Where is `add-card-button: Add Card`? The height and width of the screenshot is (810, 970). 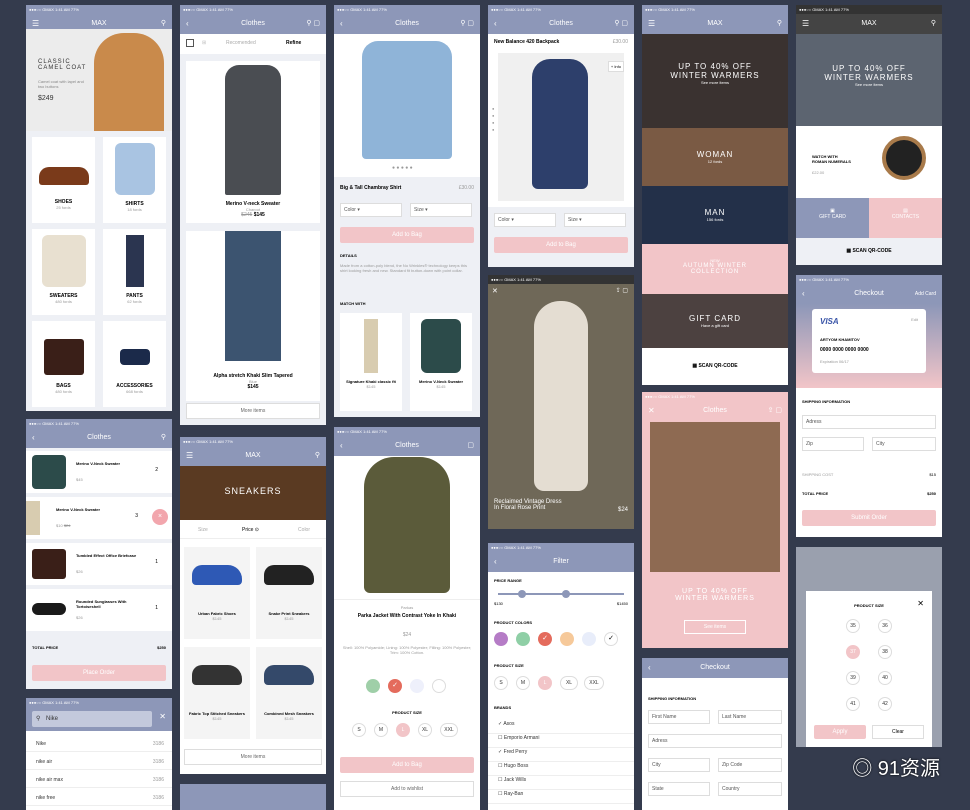
add-card-button: Add Card is located at coordinates (925, 294).